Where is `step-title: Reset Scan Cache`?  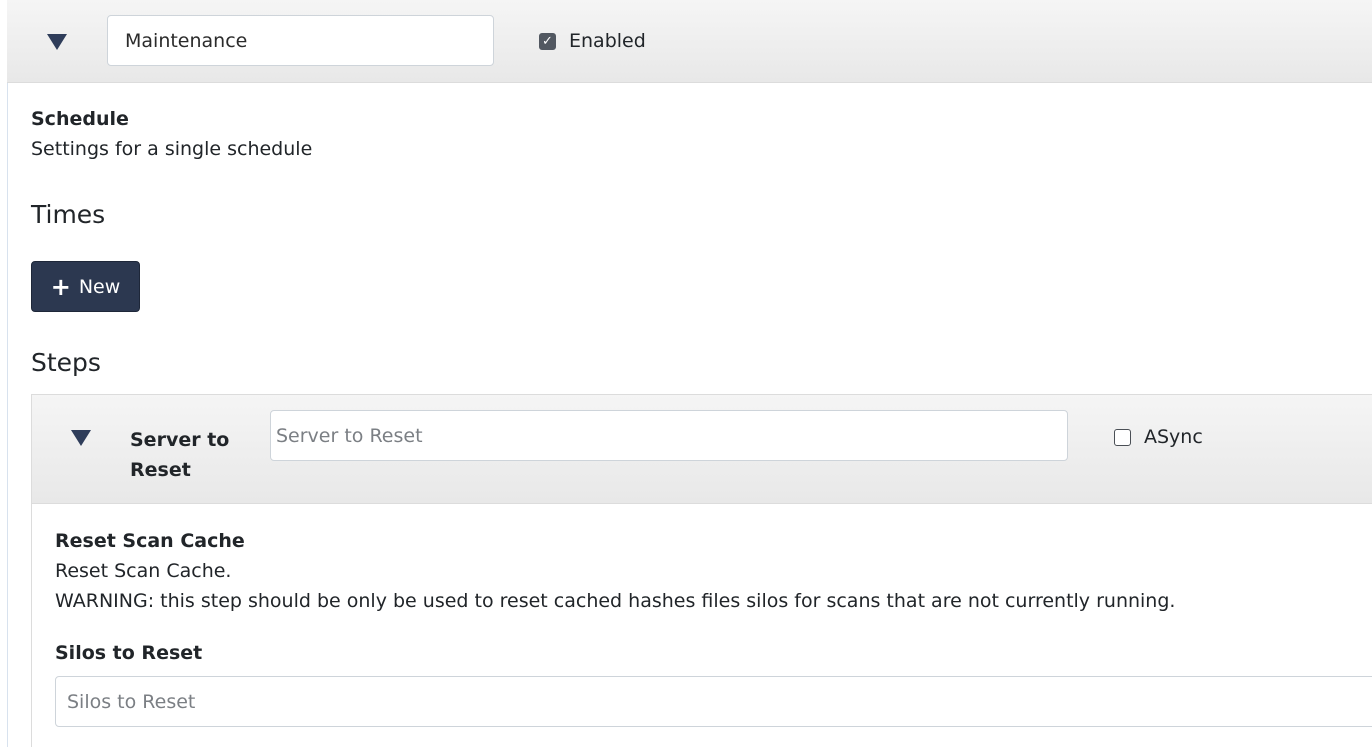 step-title: Reset Scan Cache is located at coordinates (150, 541).